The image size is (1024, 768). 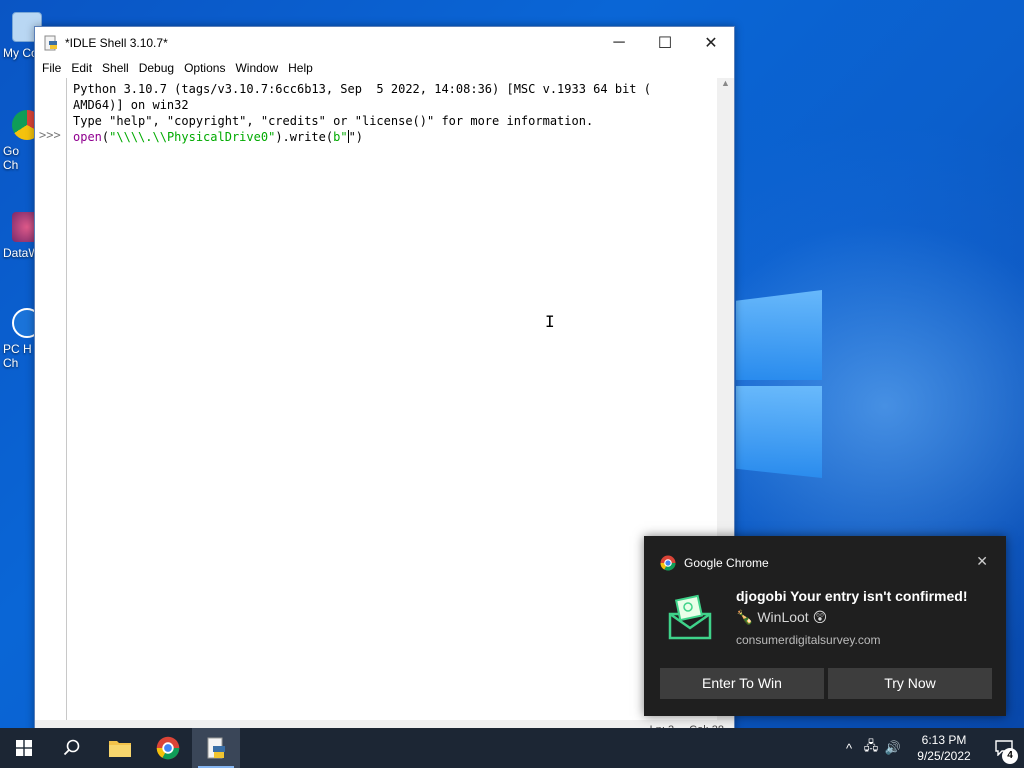 What do you see at coordinates (726, 563) in the screenshot?
I see `notification-app-name: Google Chrome` at bounding box center [726, 563].